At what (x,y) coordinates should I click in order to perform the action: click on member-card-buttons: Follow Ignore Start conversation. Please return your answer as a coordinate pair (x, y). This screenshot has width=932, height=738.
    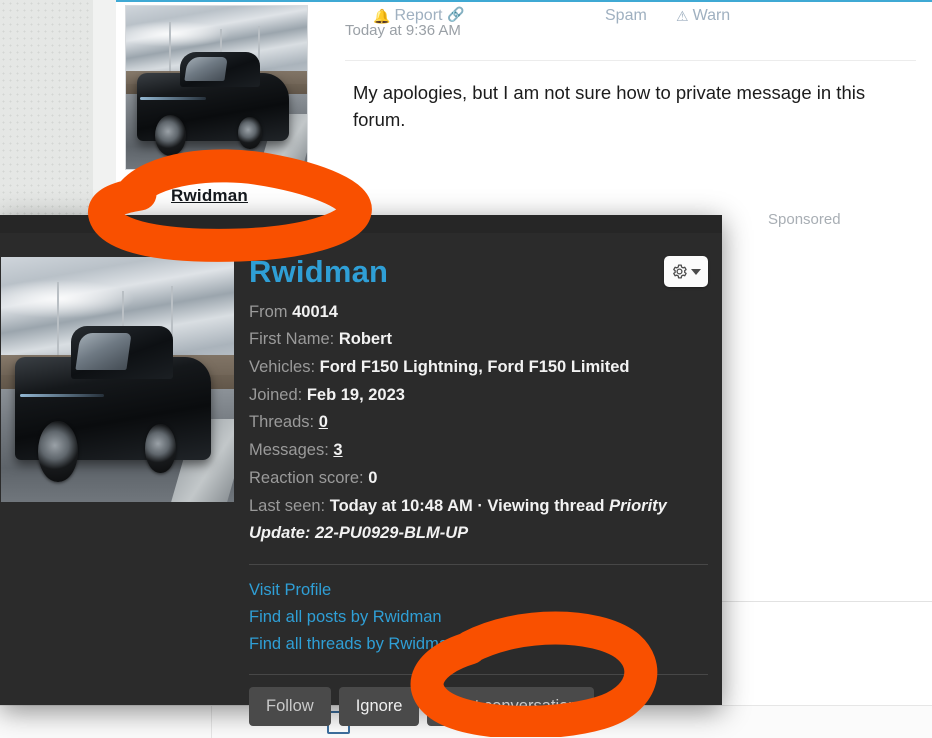
    Looking at the image, I should click on (478, 707).